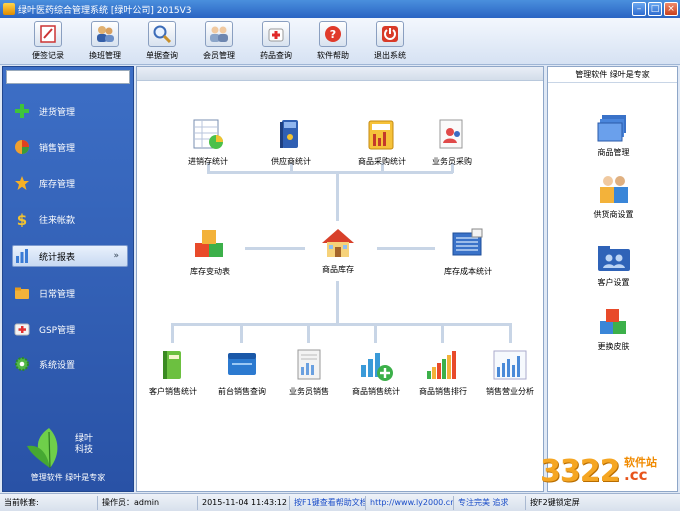  What do you see at coordinates (71, 219) in the screenshot?
I see `nav-item-accounts: $ 往来帐款` at bounding box center [71, 219].